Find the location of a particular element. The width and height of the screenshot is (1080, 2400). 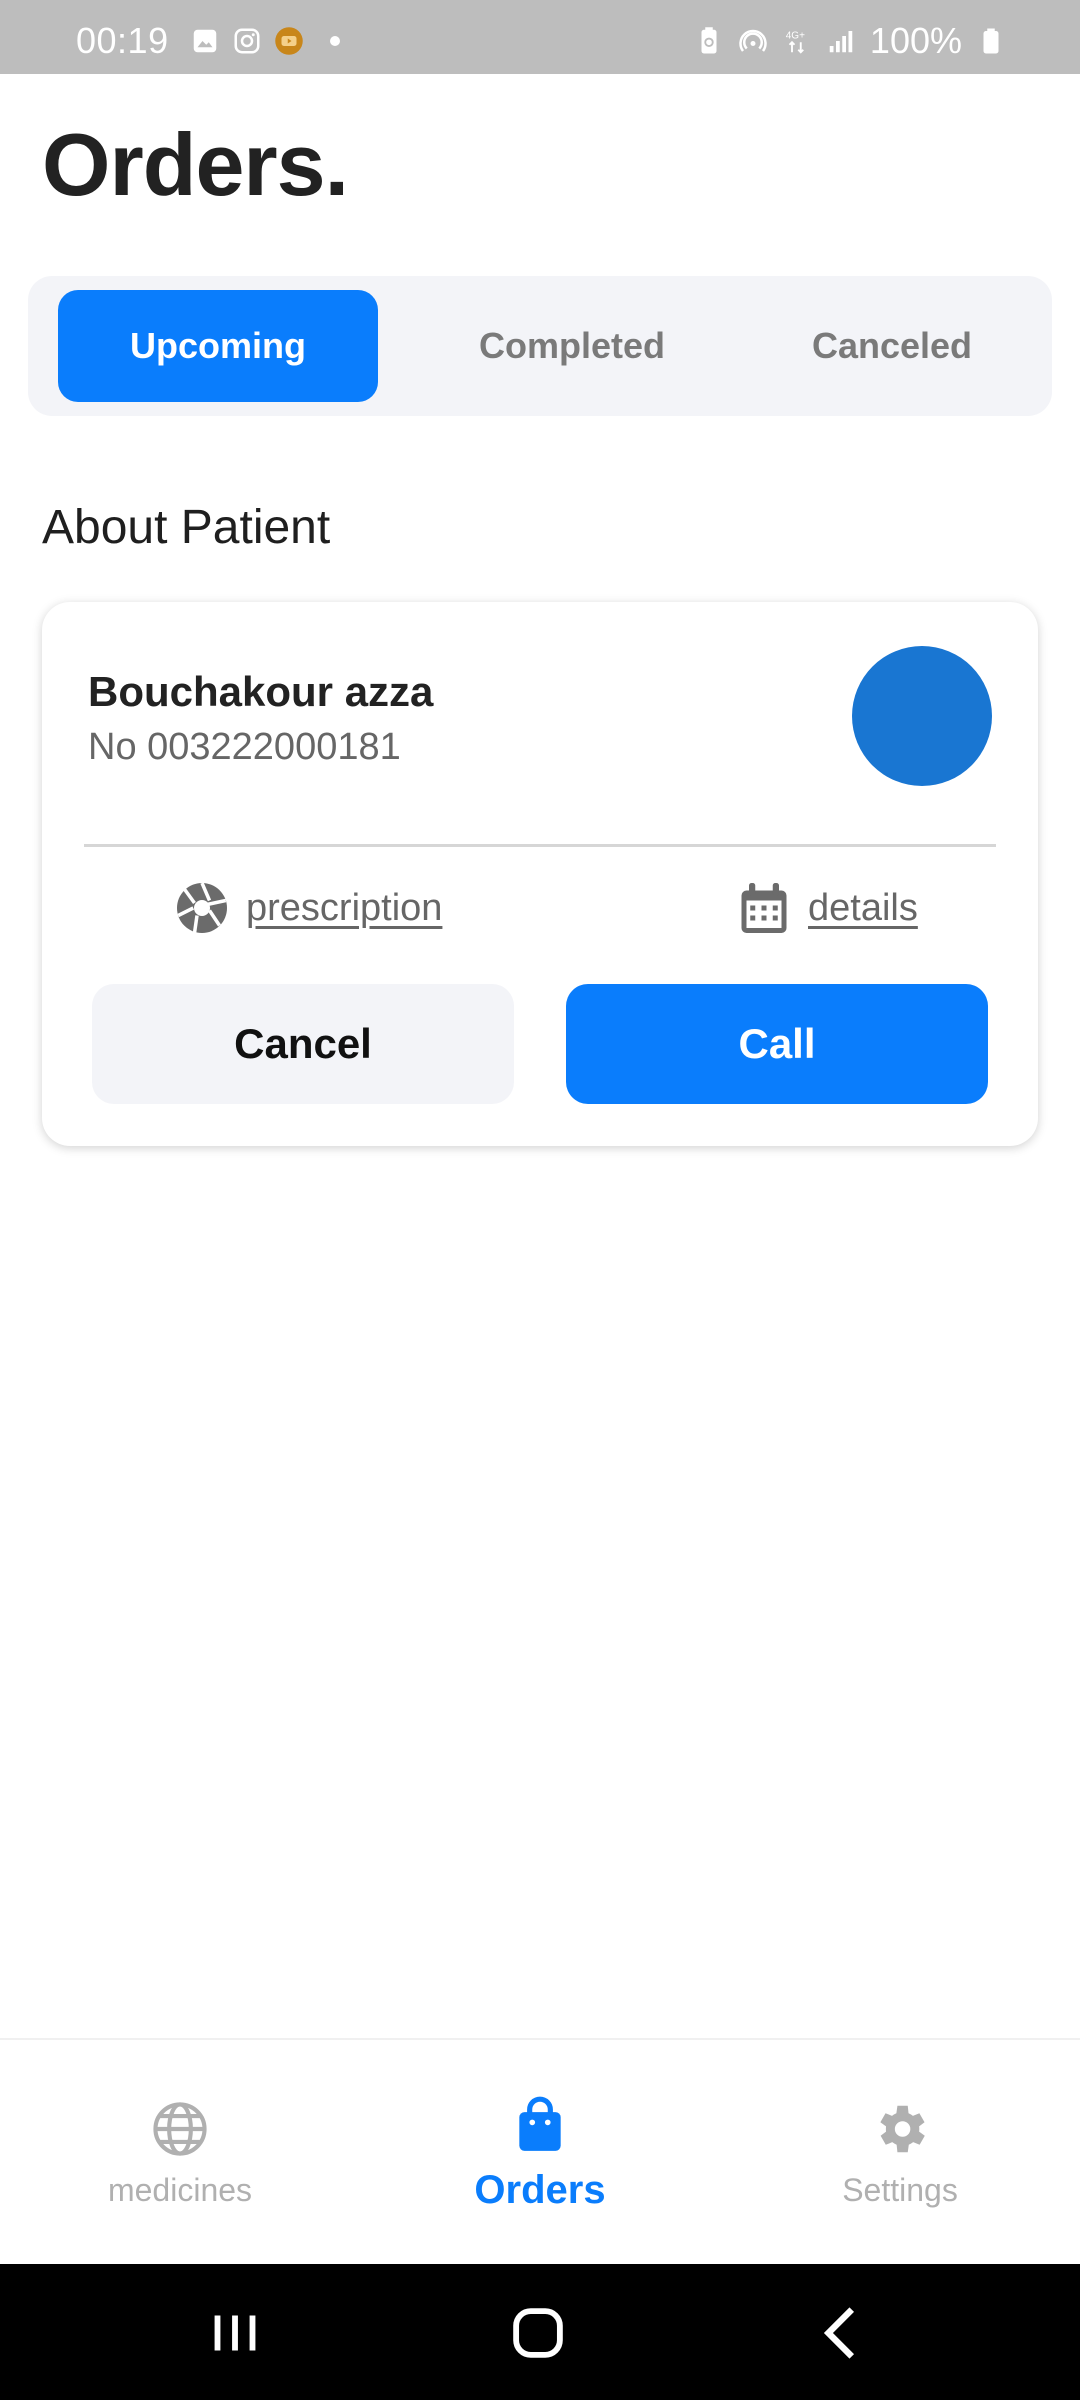

order-status-tabs: Upcoming Completed Canceled is located at coordinates (540, 346).